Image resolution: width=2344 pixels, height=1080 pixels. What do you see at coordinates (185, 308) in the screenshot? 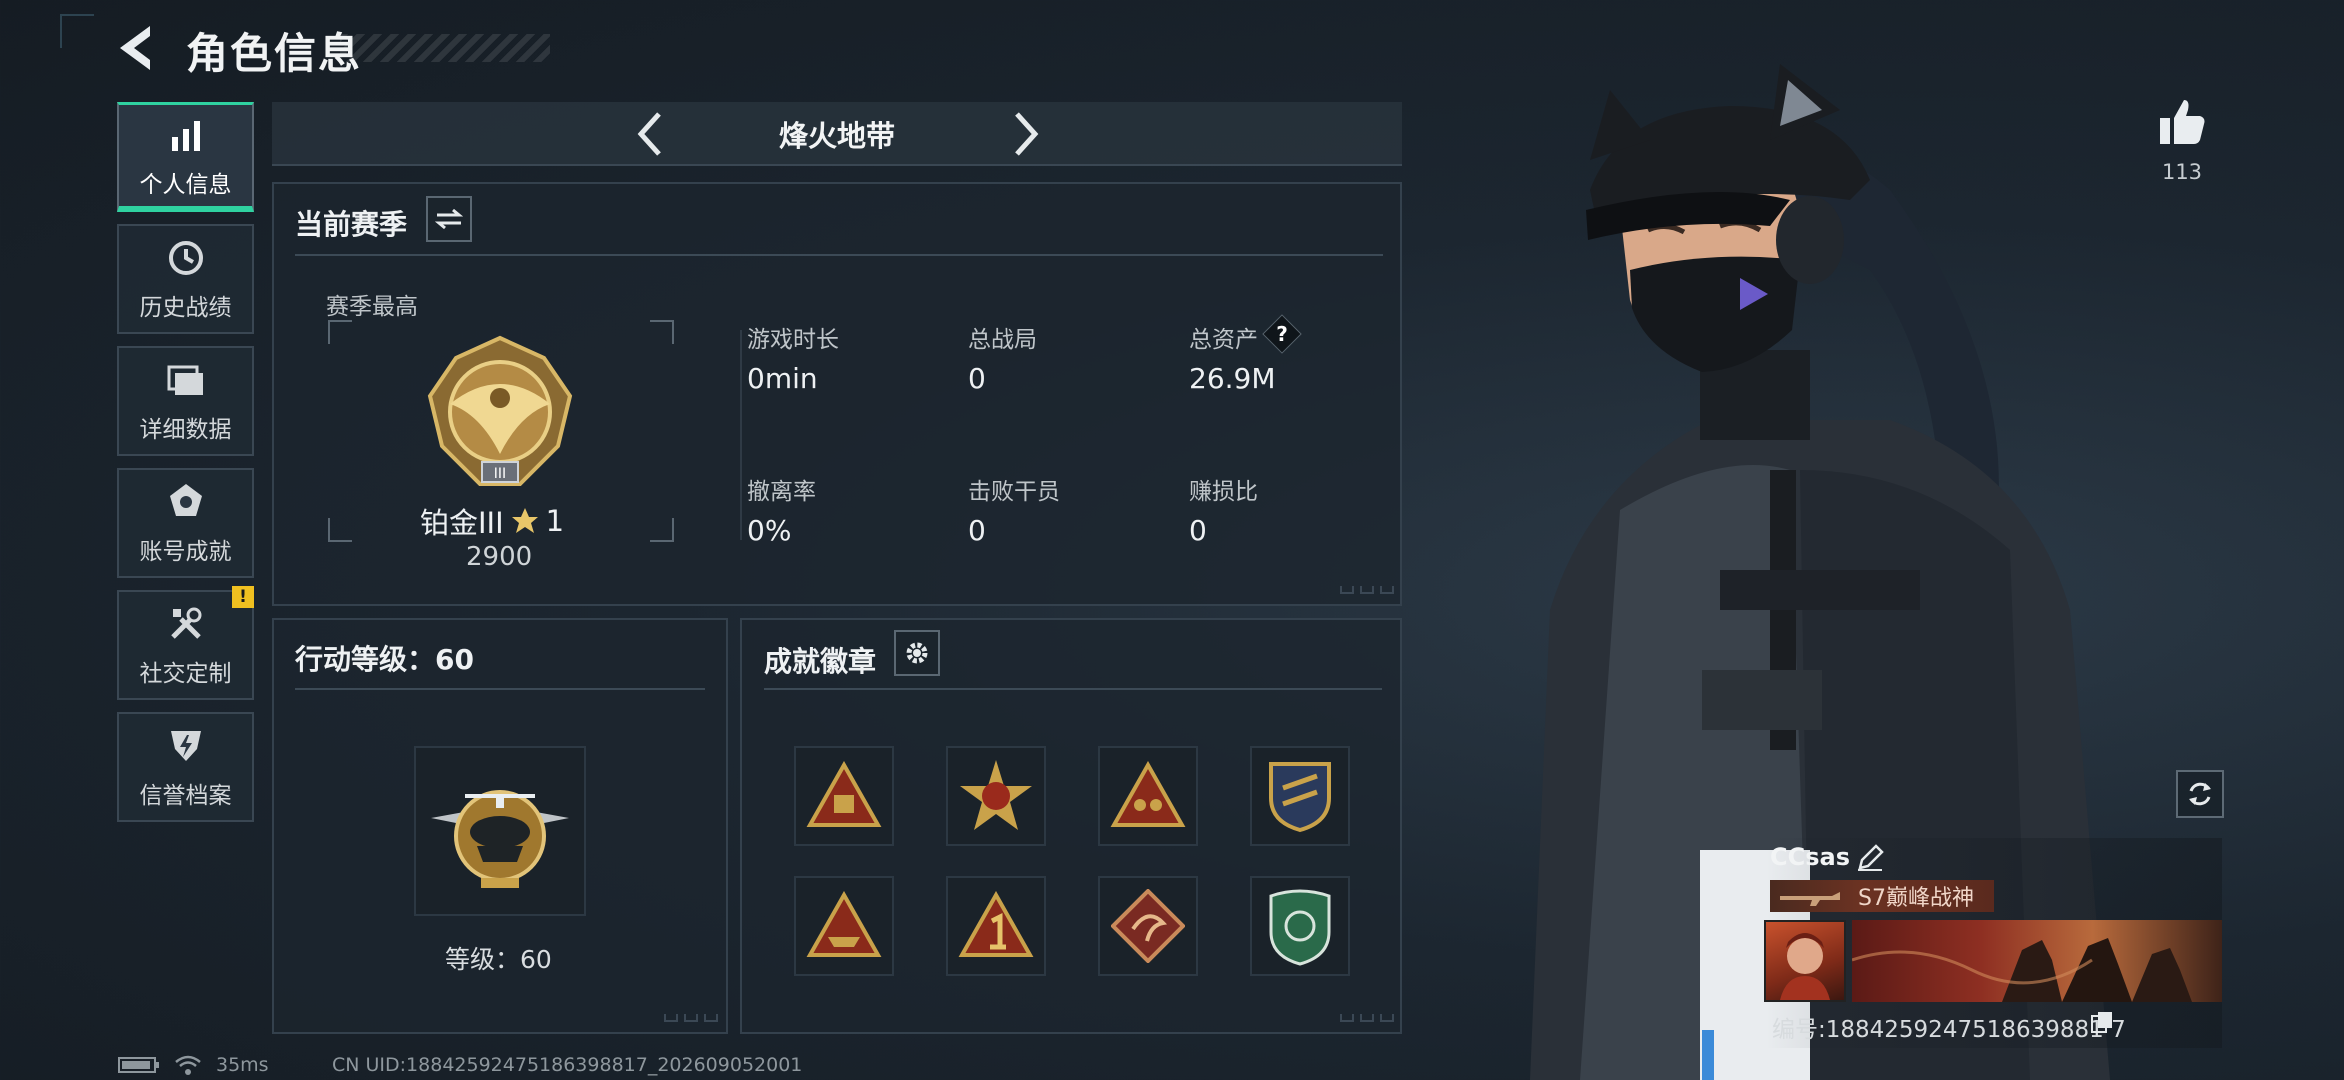
I see `sidebar-item-label: 历史战绩` at bounding box center [185, 308].